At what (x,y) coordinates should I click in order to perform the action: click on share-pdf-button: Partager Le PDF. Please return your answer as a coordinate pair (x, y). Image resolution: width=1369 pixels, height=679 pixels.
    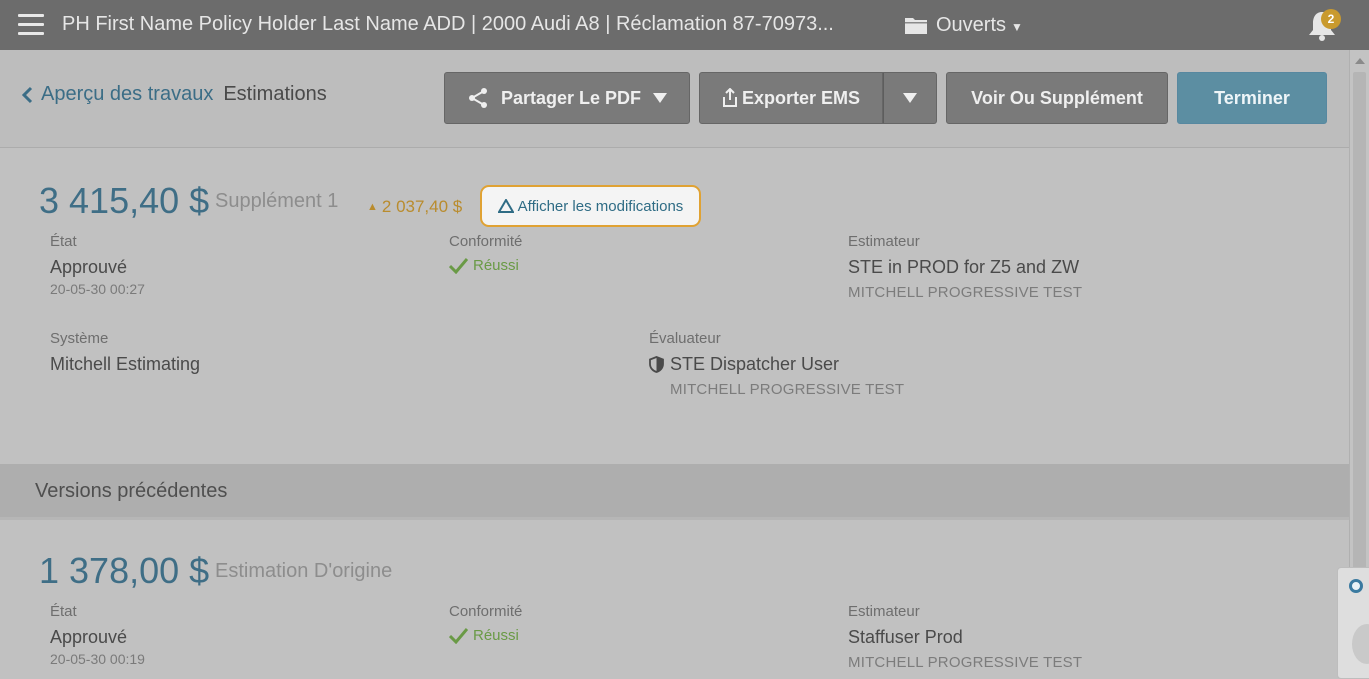
    Looking at the image, I should click on (567, 98).